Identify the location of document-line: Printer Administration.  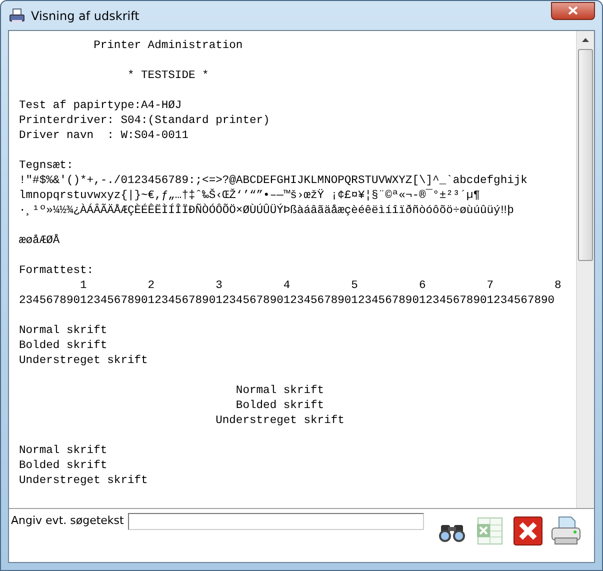
(168, 46).